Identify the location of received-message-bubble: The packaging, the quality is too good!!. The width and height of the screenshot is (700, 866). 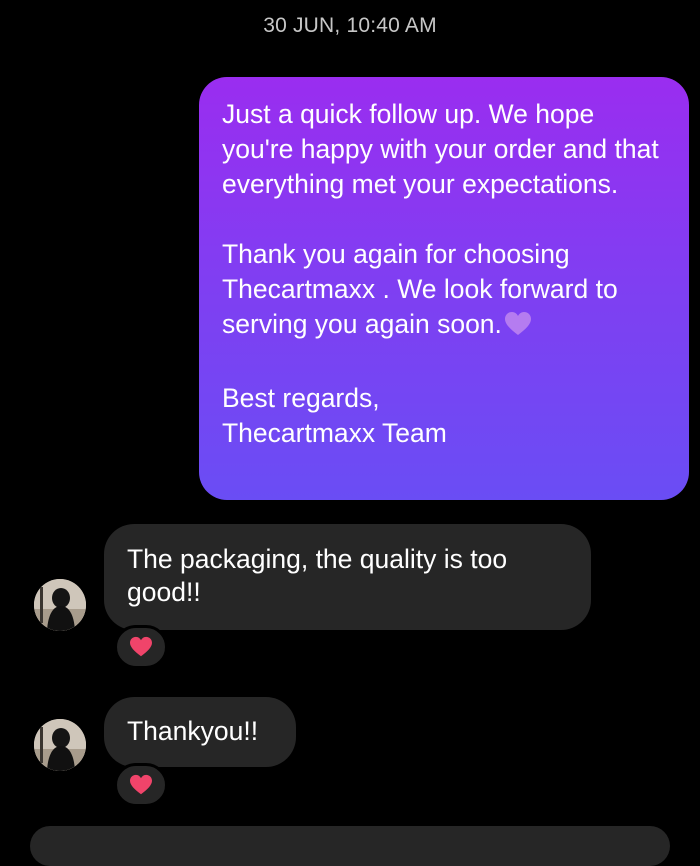
(347, 577).